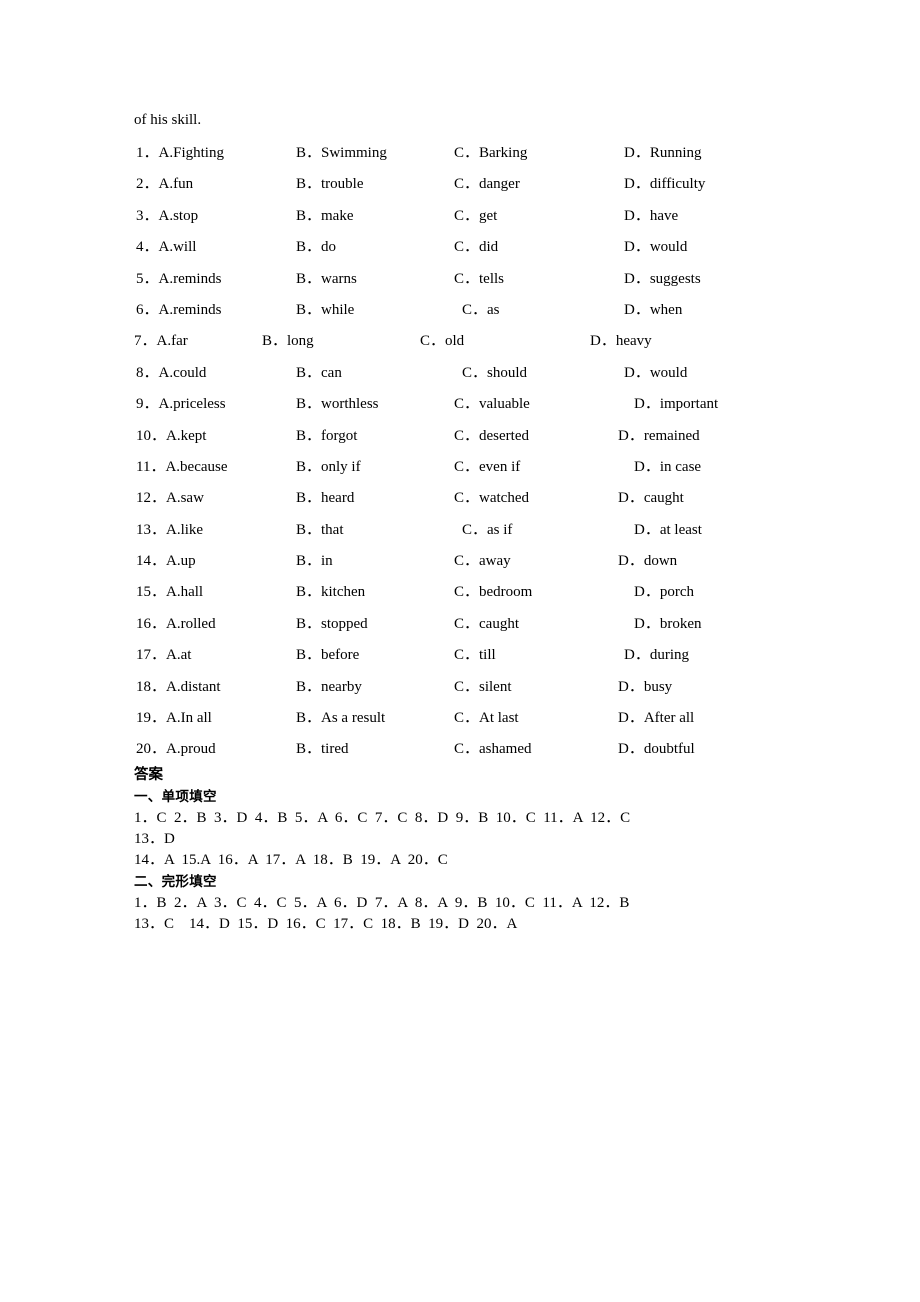 The height and width of the screenshot is (1302, 920). Describe the element at coordinates (147, 309) in the screenshot. I see `question-number: 6．` at that location.